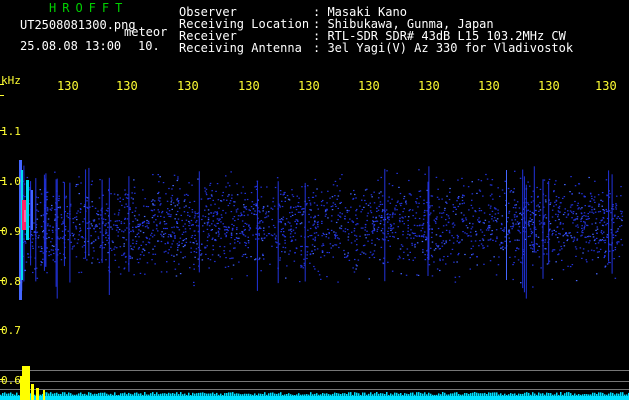  I want to click on noise-streak, so click(534, 209).